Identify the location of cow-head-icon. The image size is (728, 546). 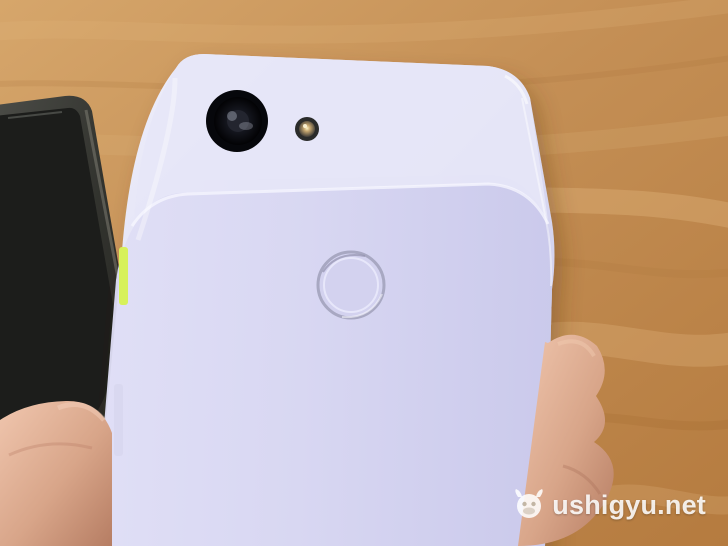
(529, 503).